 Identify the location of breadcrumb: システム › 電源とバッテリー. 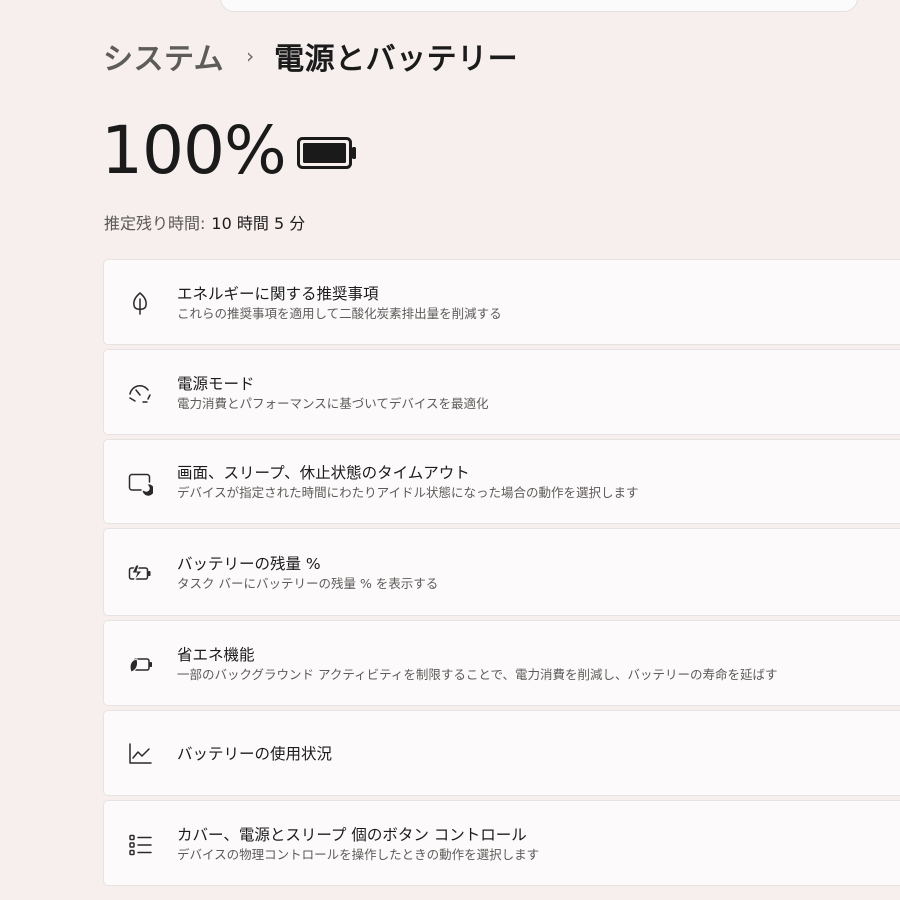
(310, 56).